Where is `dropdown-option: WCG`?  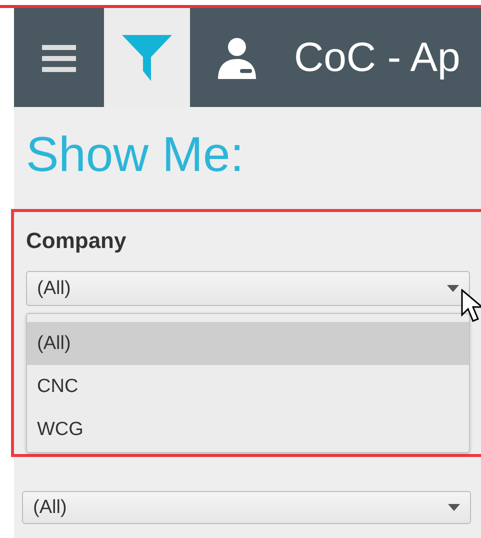 dropdown-option: WCG is located at coordinates (248, 429).